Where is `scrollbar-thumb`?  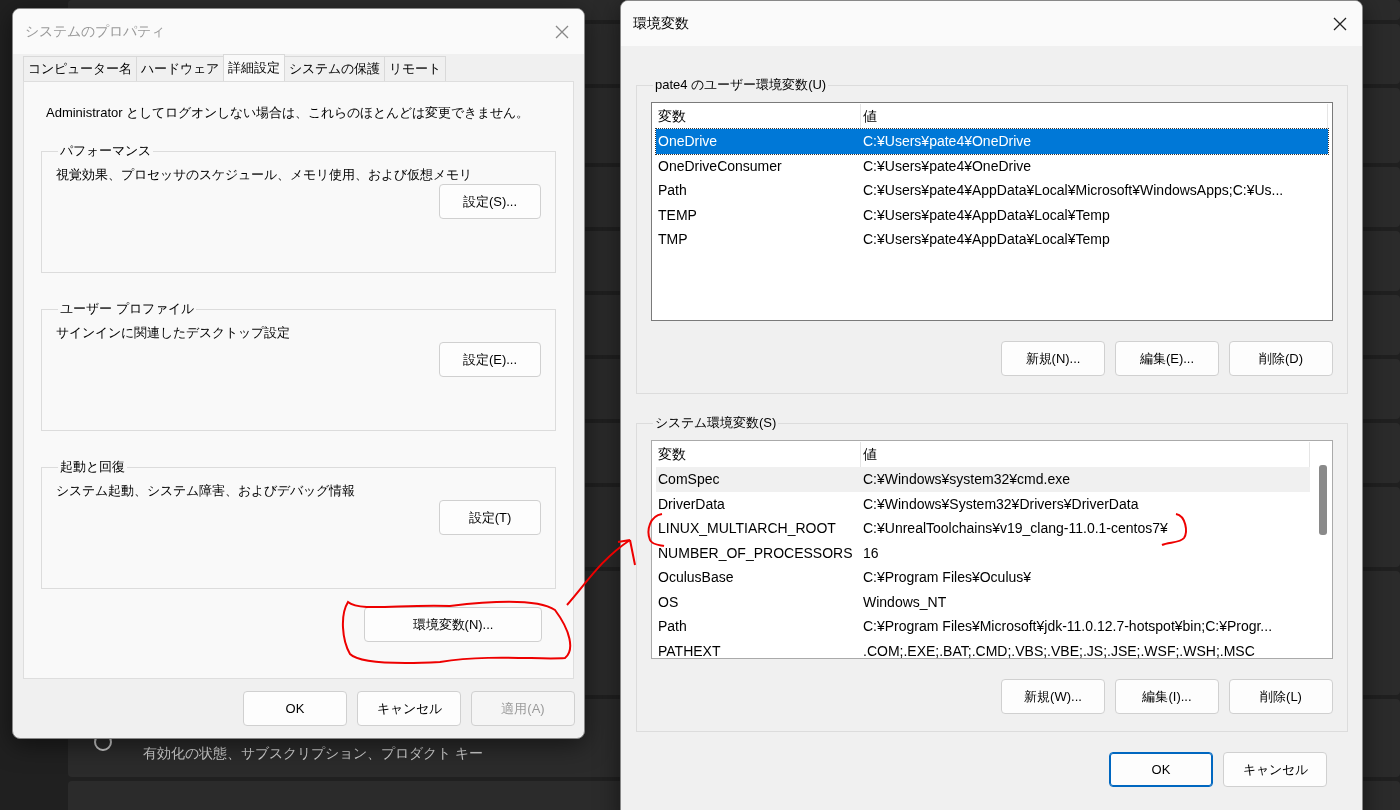
scrollbar-thumb is located at coordinates (1323, 500).